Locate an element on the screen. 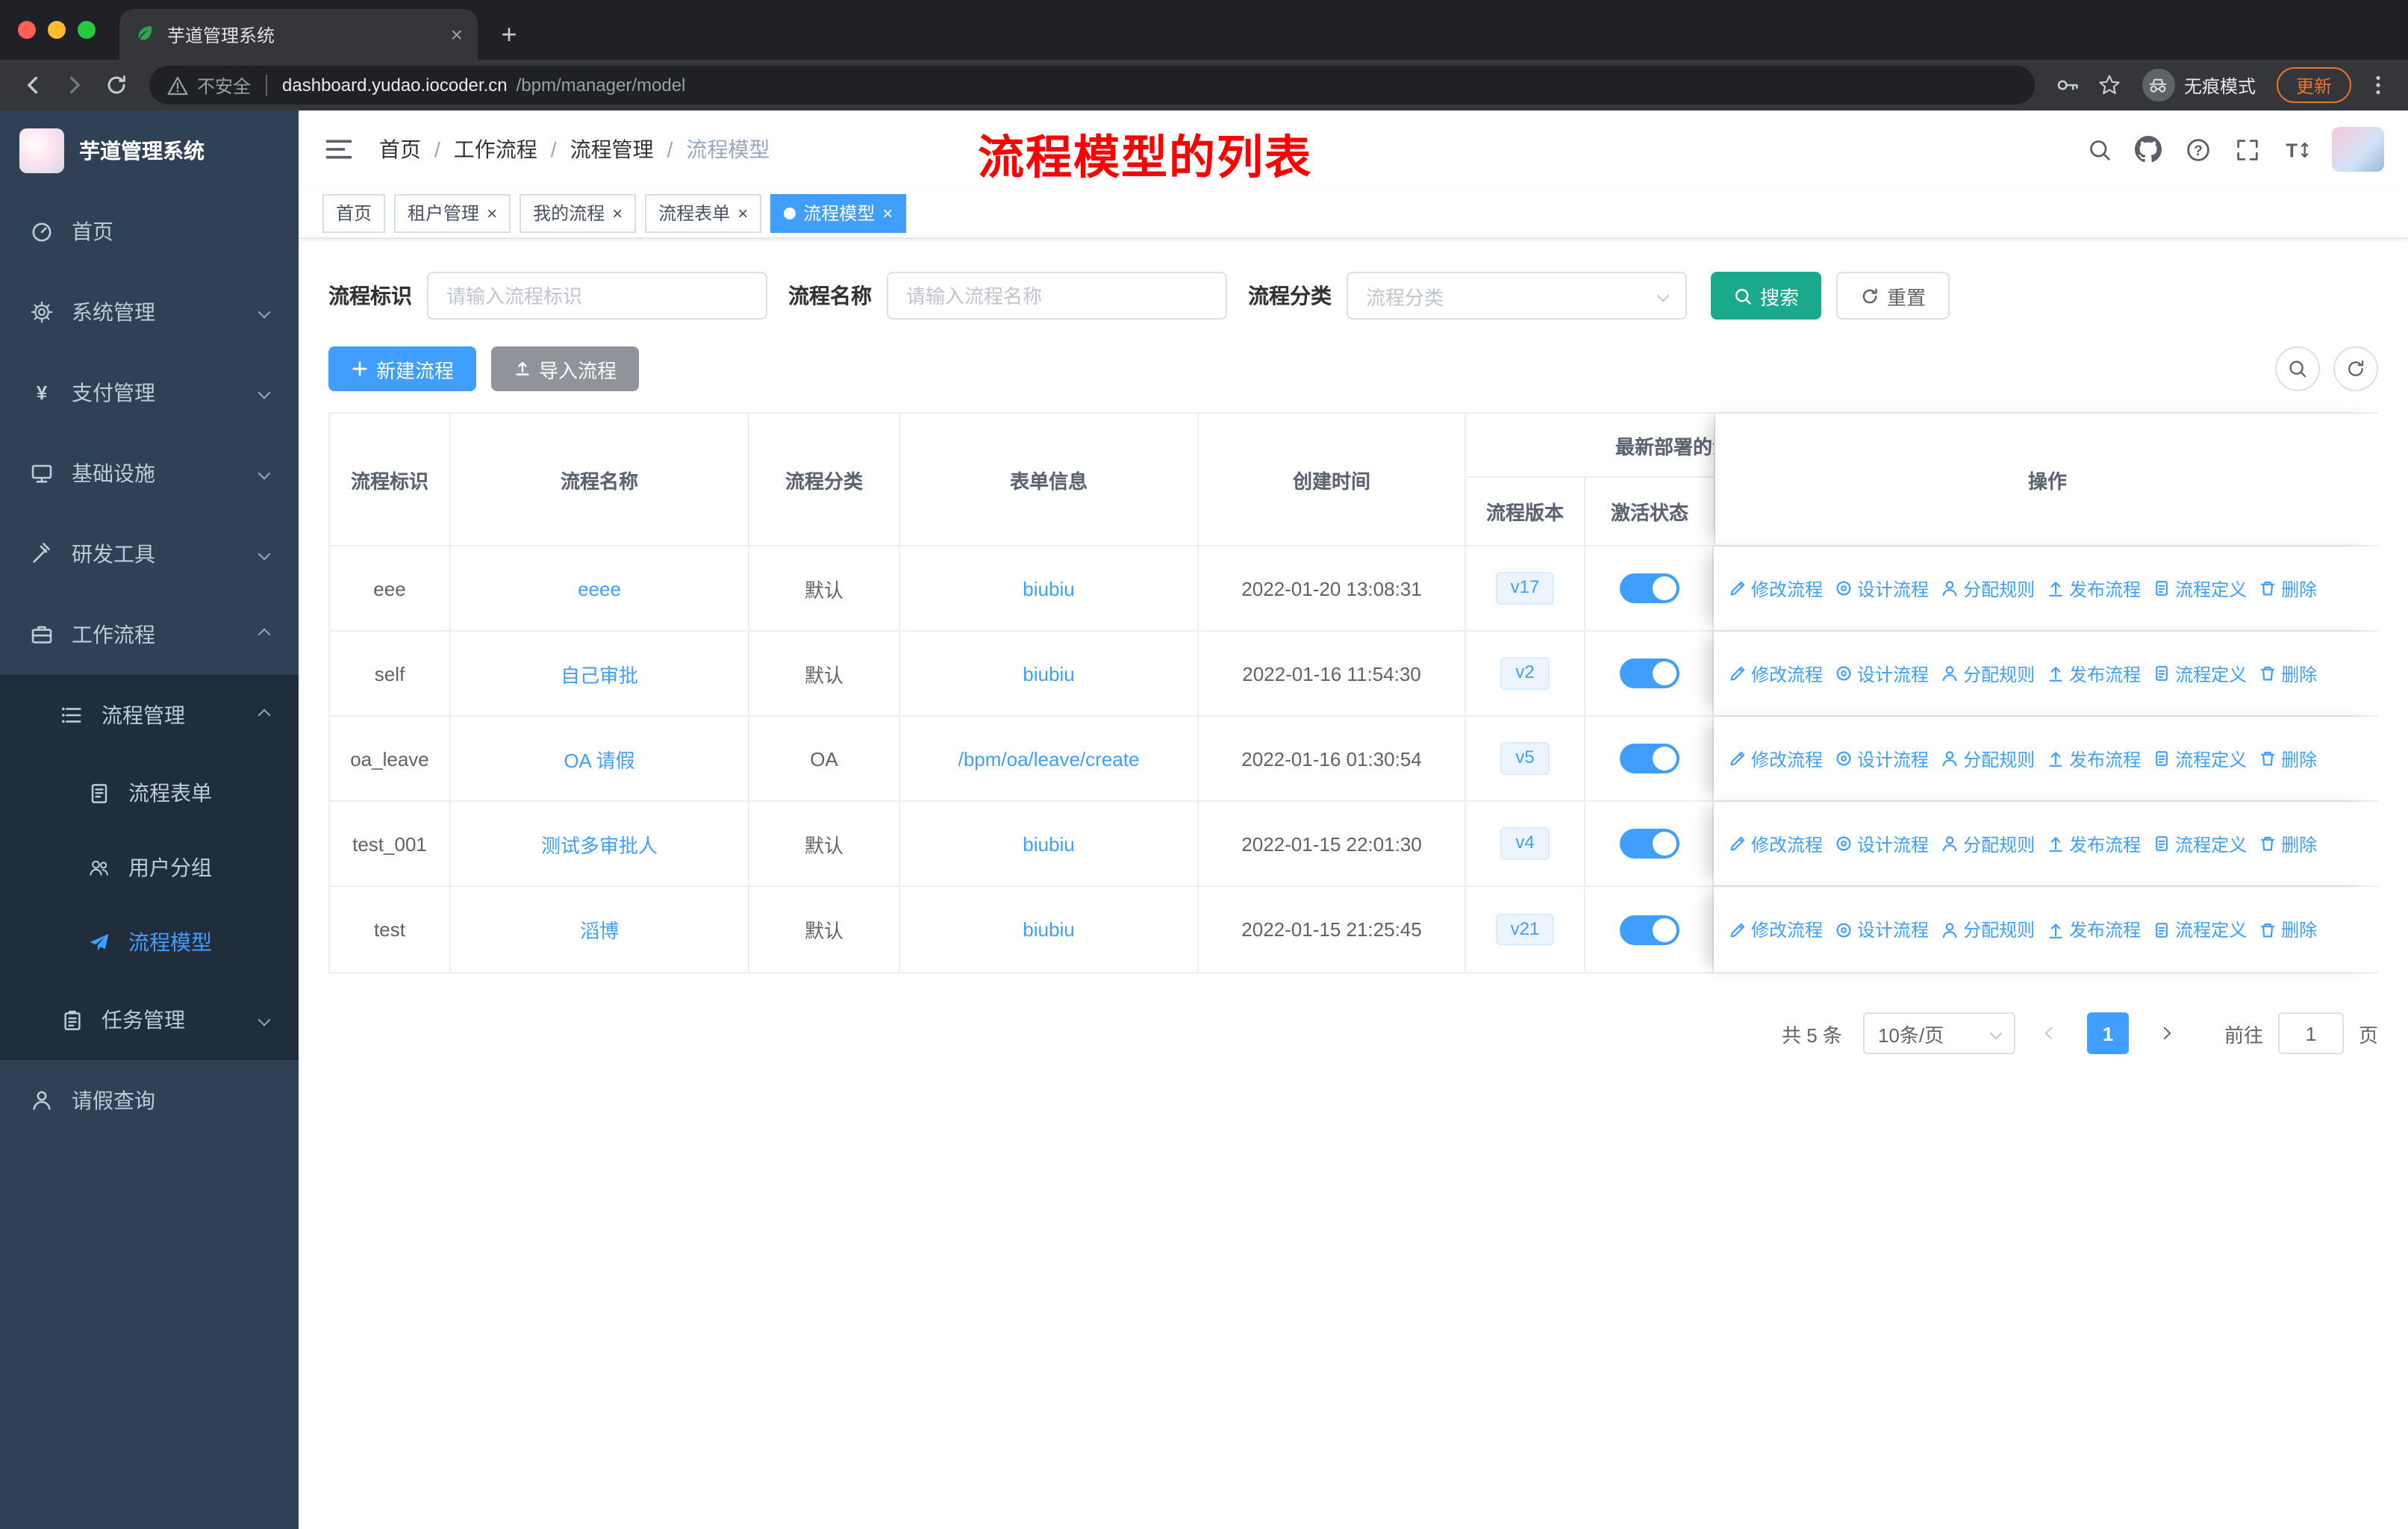  sidebar-item-payment: ¥ 支付管理 is located at coordinates (149, 392).